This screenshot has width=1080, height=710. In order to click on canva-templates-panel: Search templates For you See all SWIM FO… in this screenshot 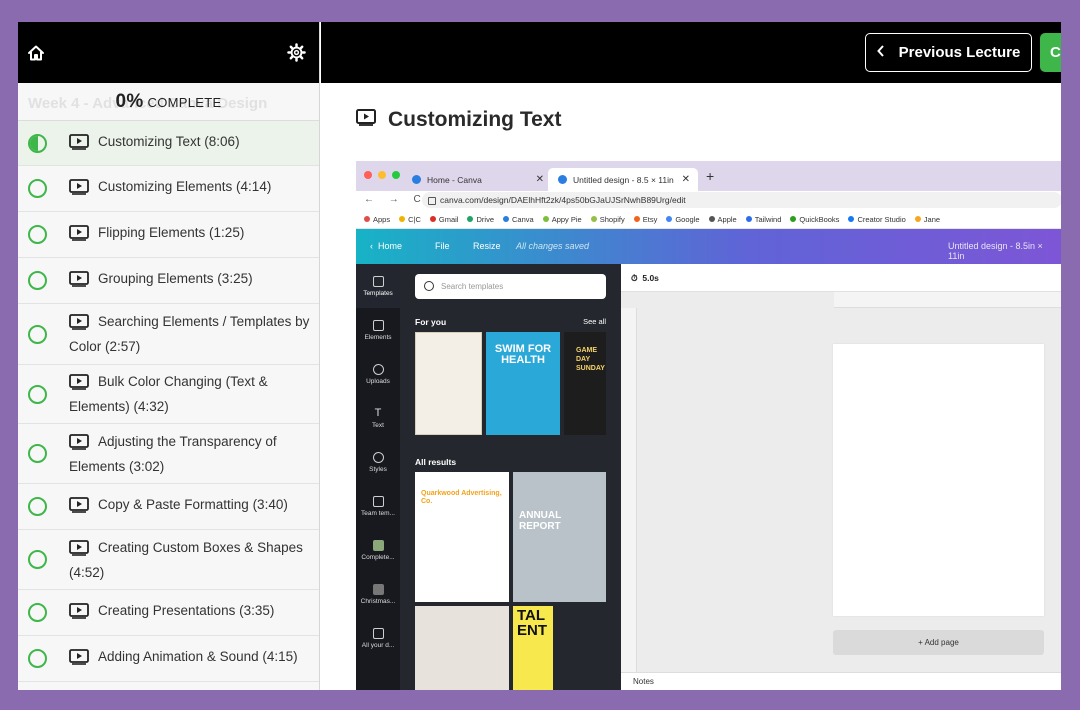, I will do `click(510, 477)`.